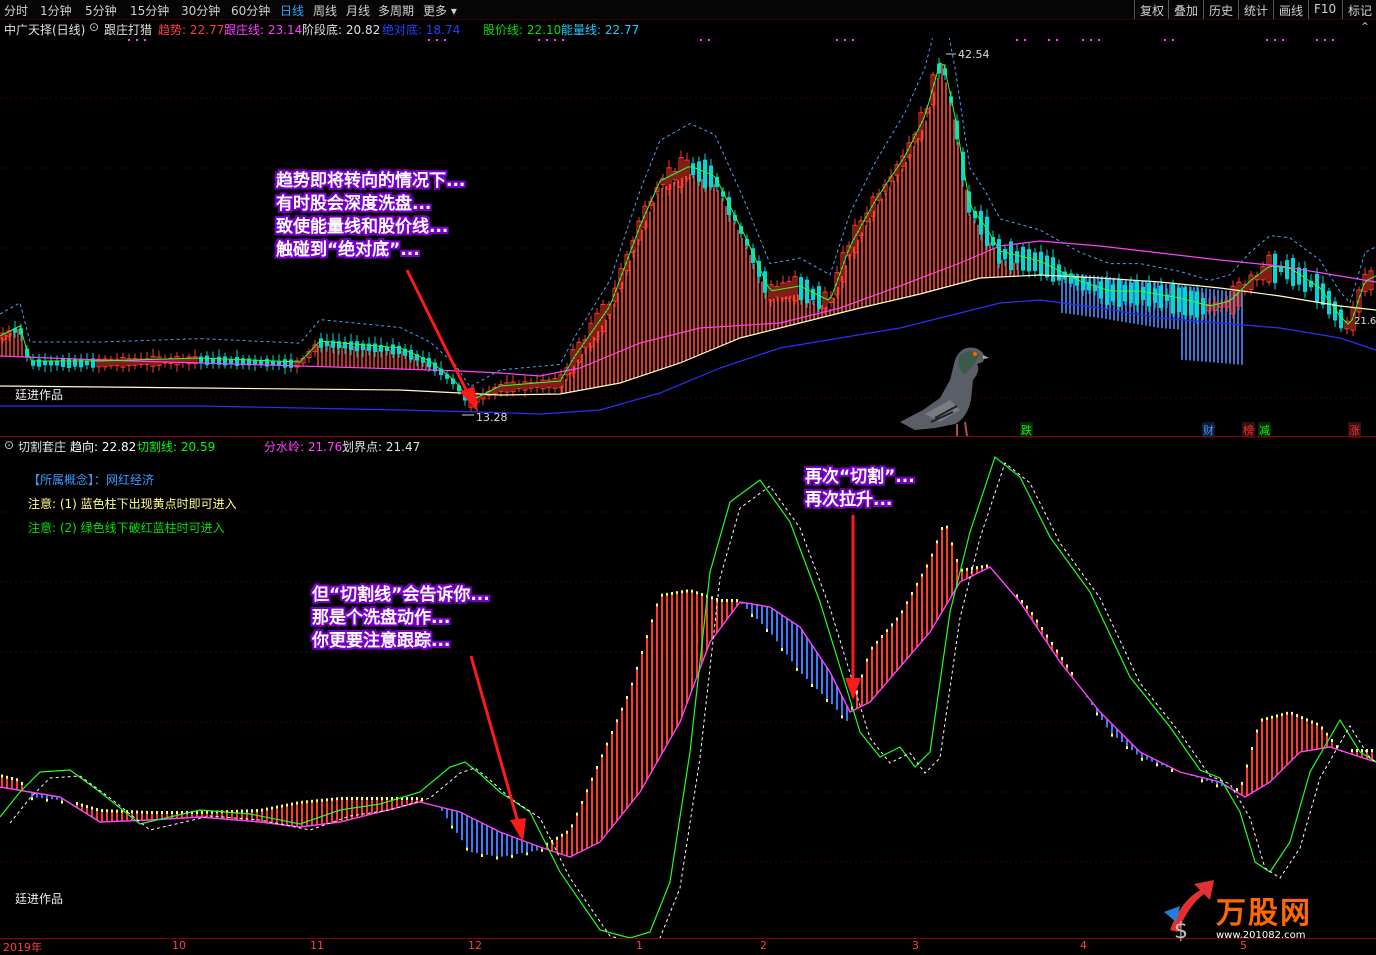 This screenshot has height=955, width=1376. Describe the element at coordinates (639, 945) in the screenshot. I see `x-tick-1: 1` at that location.